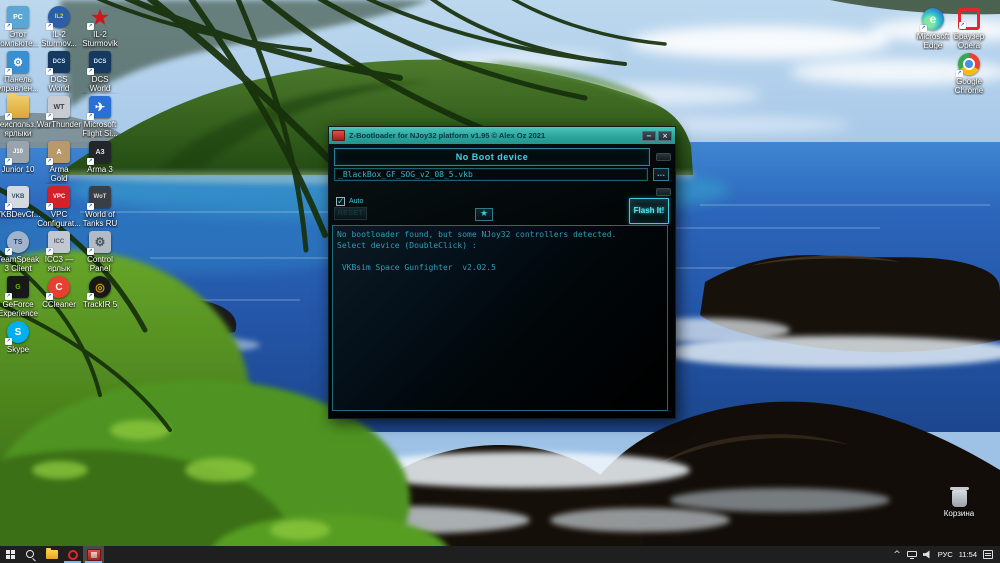  I want to click on desktop-icon-dcs-world: DCS ↗ DCS World, so click(59, 72).